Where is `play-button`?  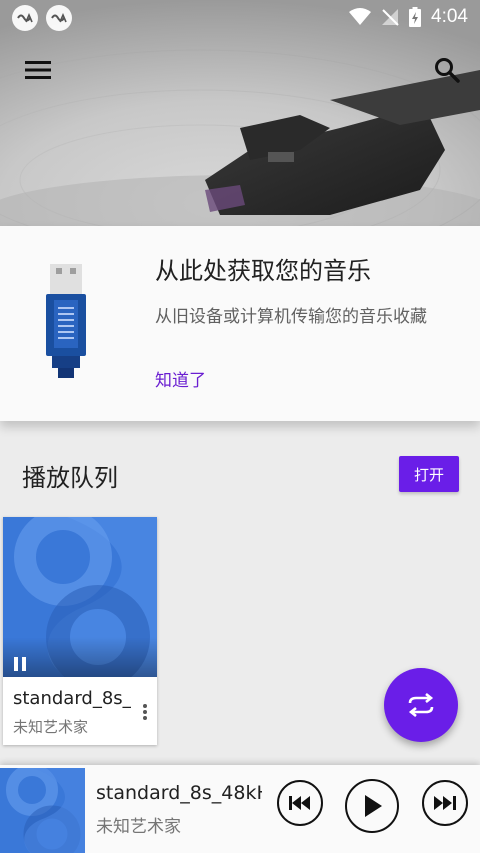 play-button is located at coordinates (372, 806).